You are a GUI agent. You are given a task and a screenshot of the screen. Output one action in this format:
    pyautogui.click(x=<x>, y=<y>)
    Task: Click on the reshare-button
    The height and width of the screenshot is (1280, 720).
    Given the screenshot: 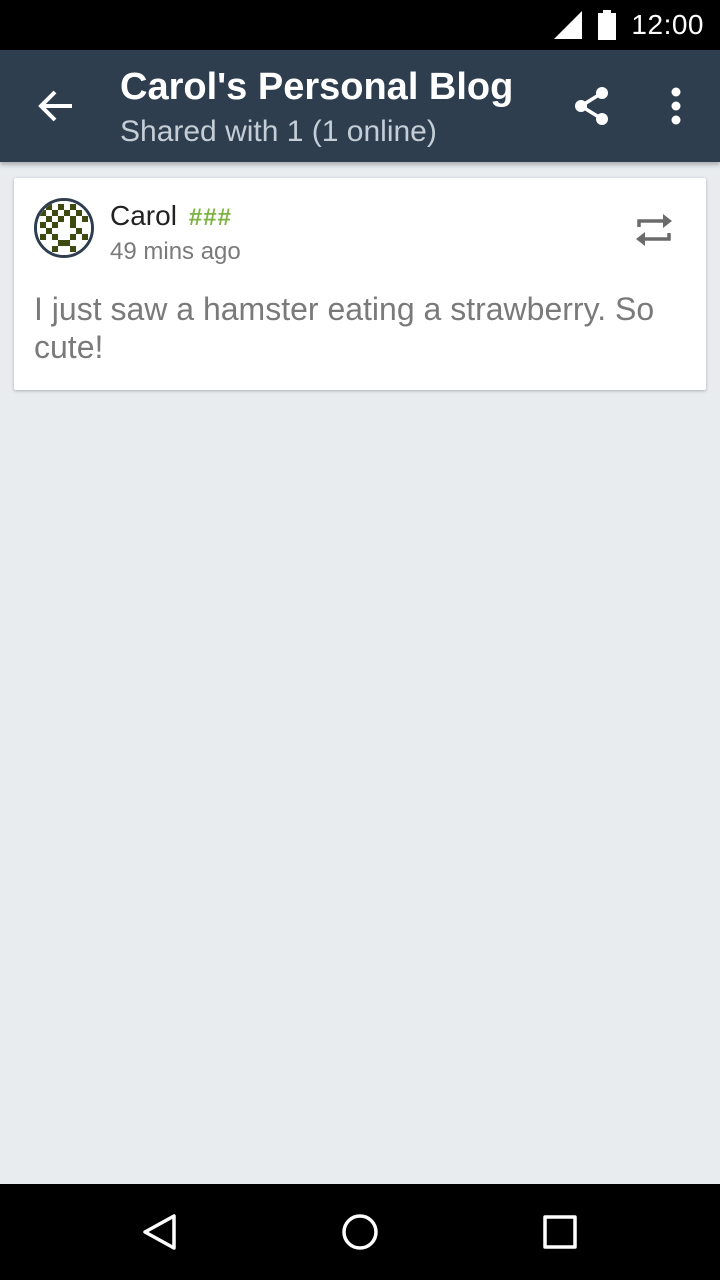 What is the action you would take?
    pyautogui.click(x=654, y=230)
    